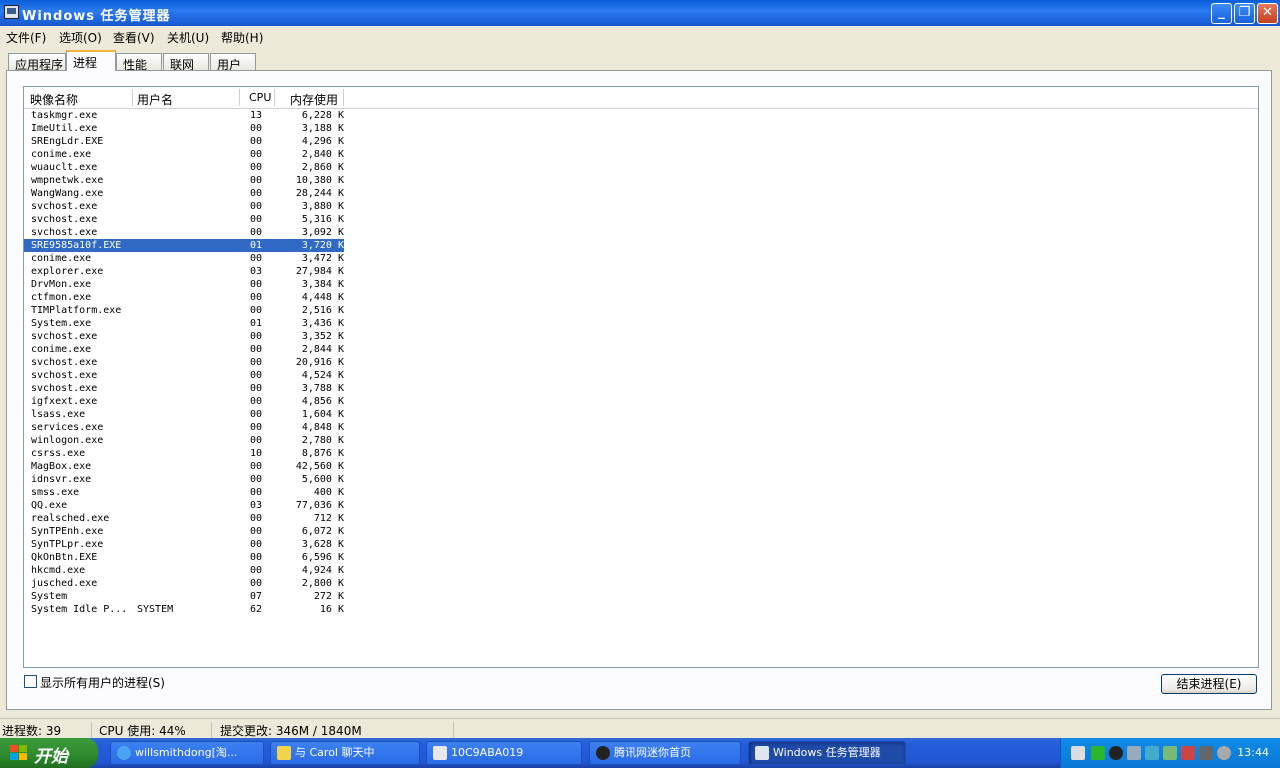 This screenshot has width=1280, height=768. Describe the element at coordinates (139, 62) in the screenshot. I see `tab-performance: 性能` at that location.